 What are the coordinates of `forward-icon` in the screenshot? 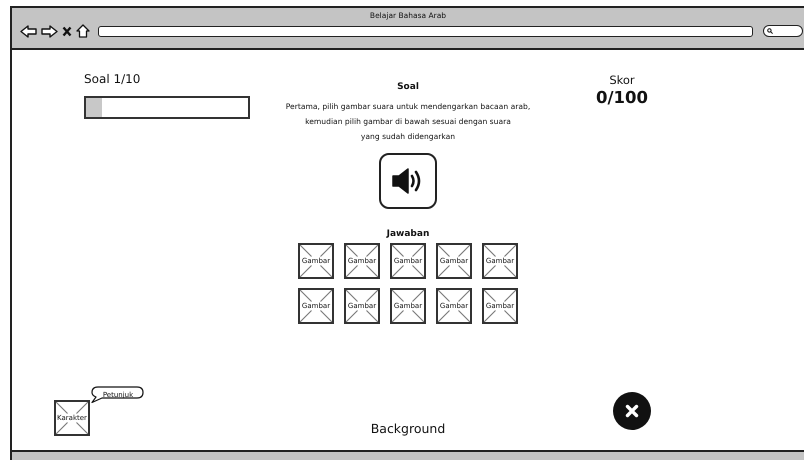 It's located at (49, 31).